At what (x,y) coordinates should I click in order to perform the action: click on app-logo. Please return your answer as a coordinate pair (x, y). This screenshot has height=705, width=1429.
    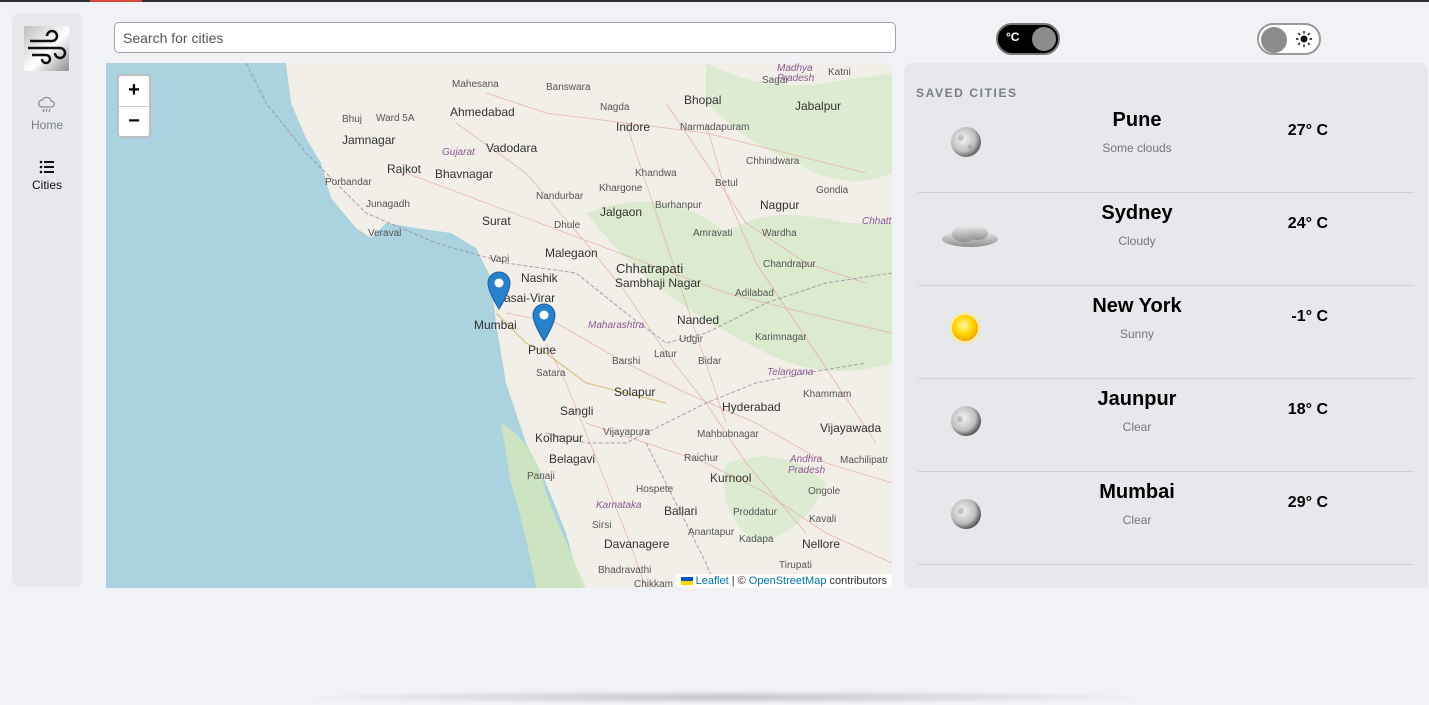
    Looking at the image, I should click on (46, 48).